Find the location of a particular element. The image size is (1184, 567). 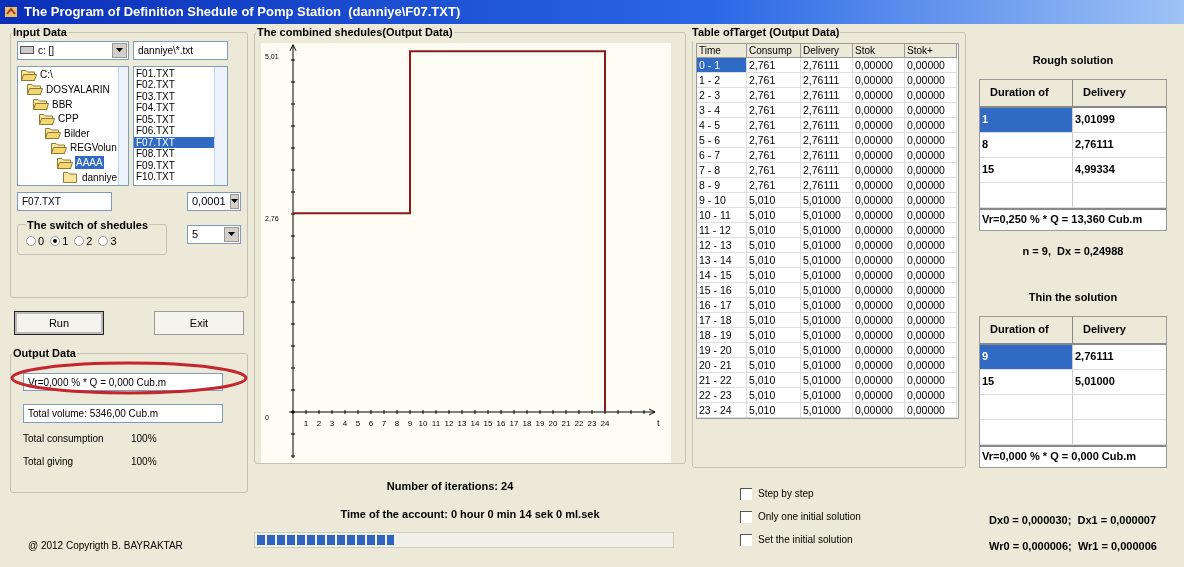

x-tick-label: 14 is located at coordinates (475, 423).